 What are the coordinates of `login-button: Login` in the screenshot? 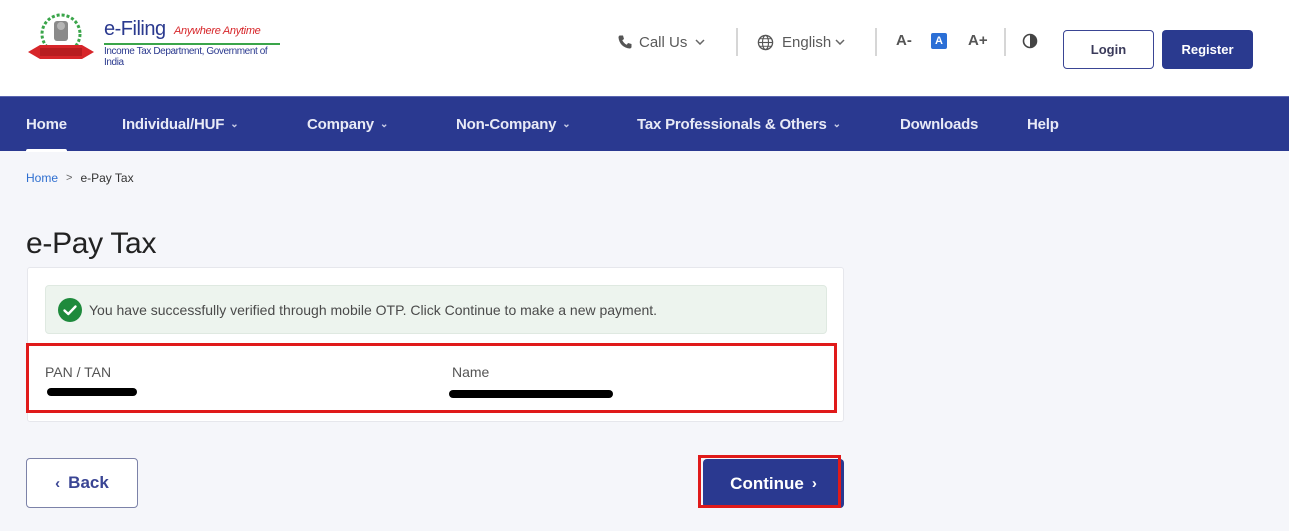 It's located at (1108, 49).